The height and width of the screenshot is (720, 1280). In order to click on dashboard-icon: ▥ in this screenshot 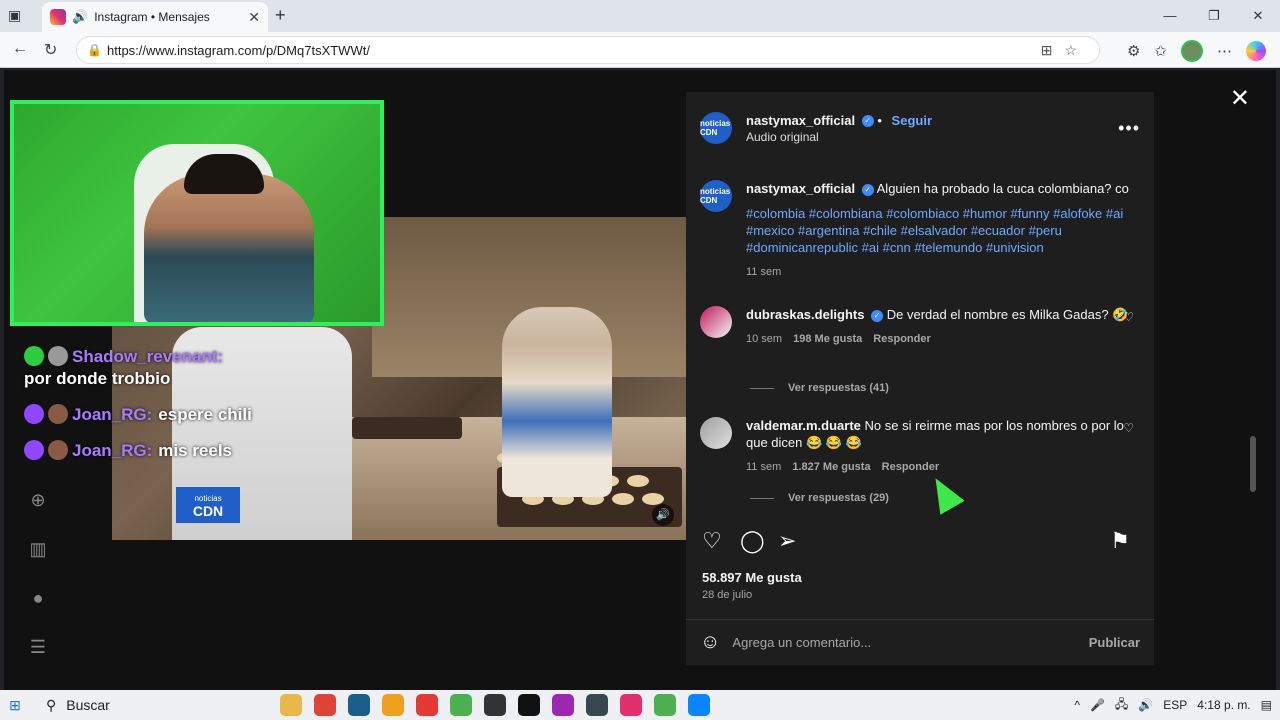, I will do `click(38, 549)`.